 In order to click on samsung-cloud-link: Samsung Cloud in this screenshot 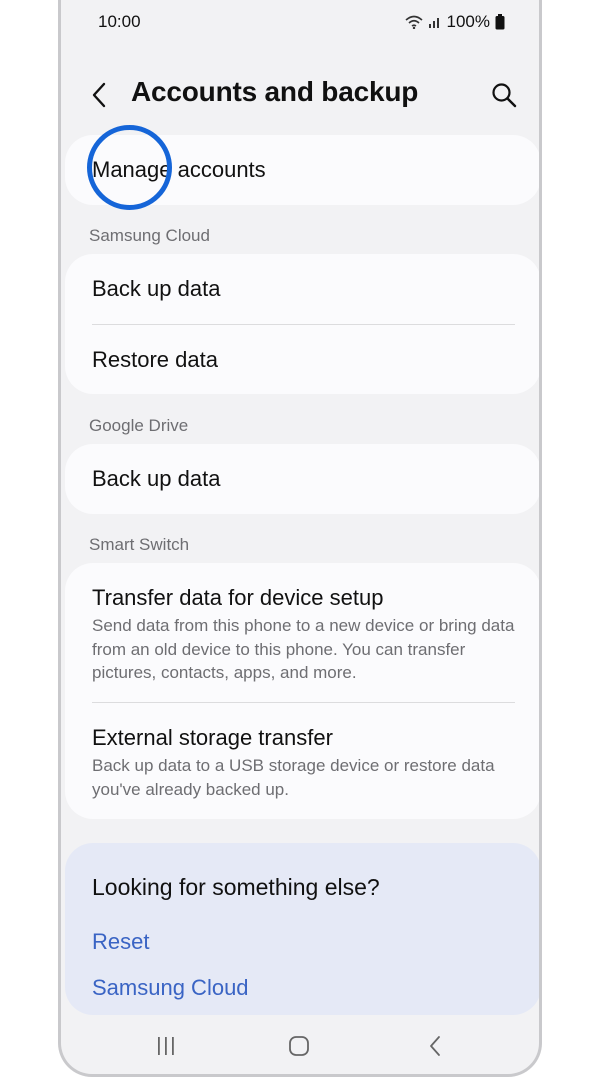, I will do `click(170, 988)`.